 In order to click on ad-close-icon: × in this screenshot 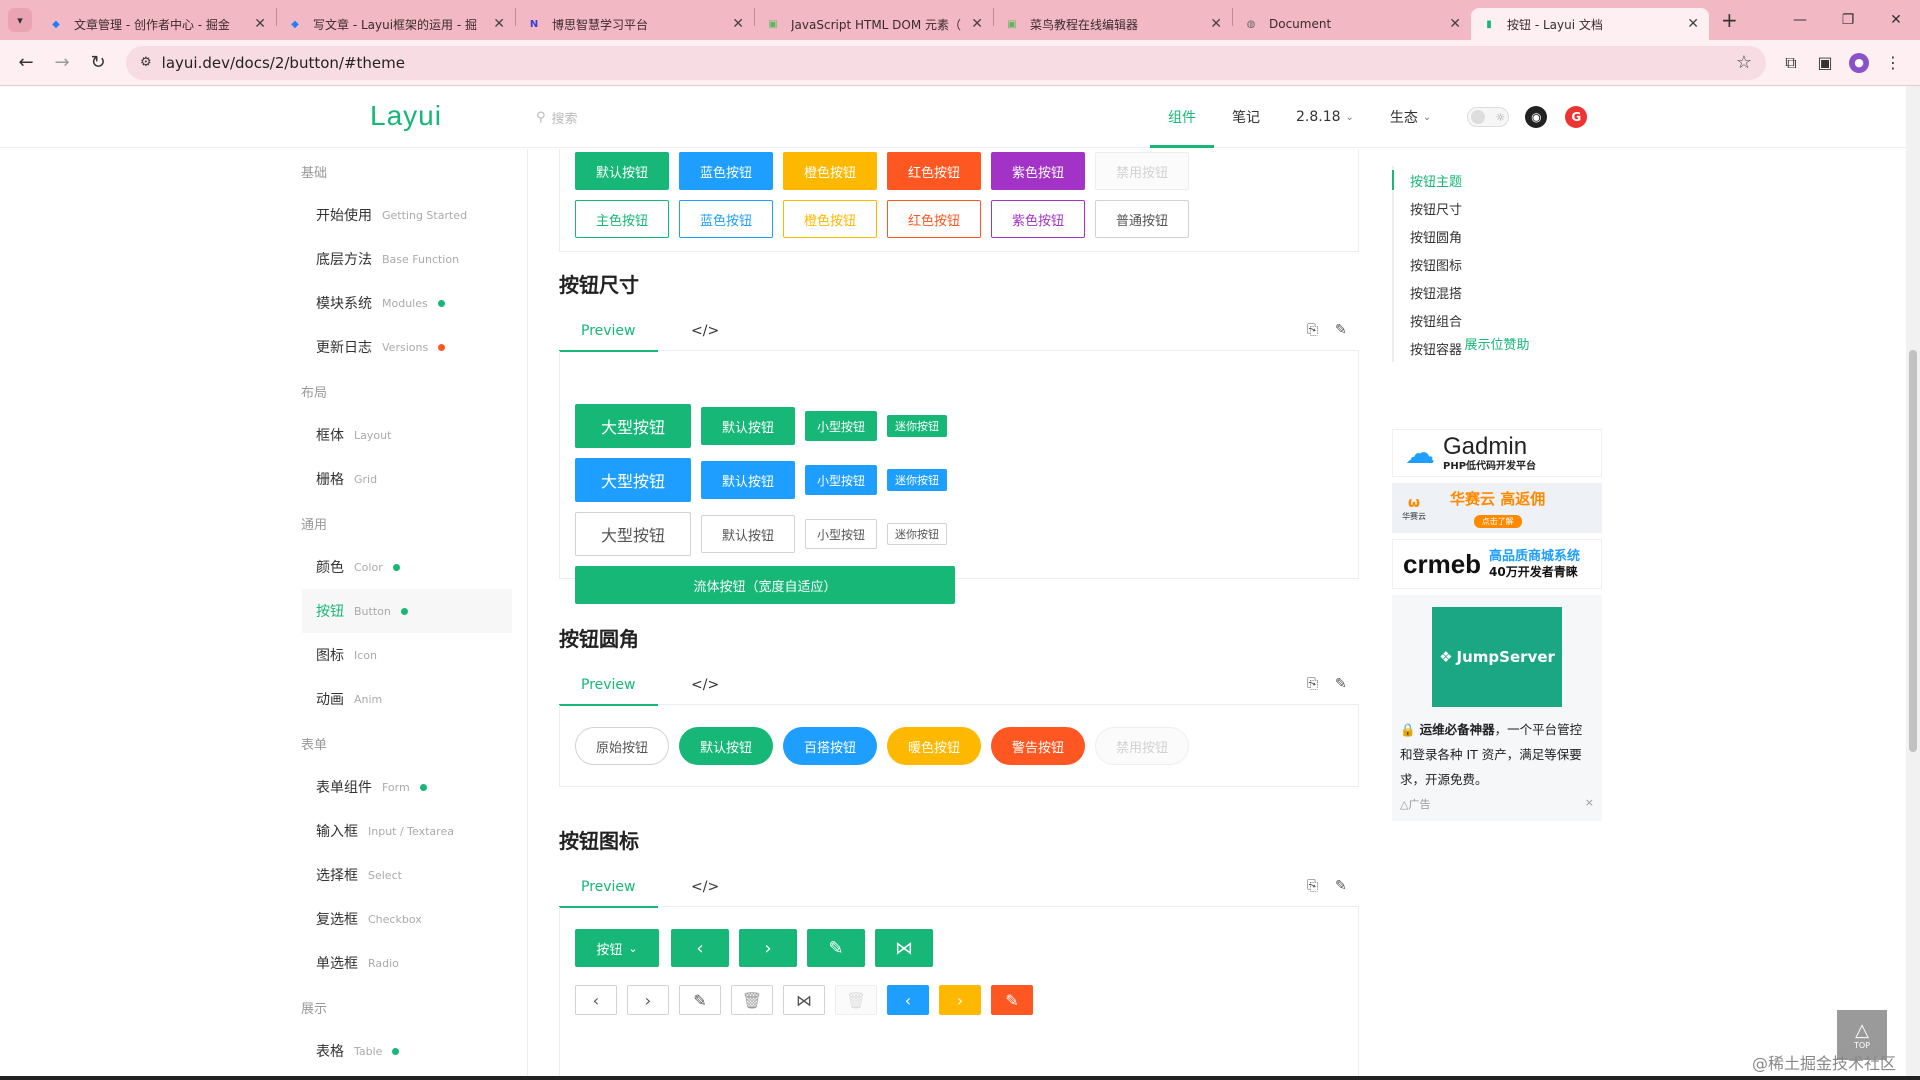, I will do `click(1589, 804)`.